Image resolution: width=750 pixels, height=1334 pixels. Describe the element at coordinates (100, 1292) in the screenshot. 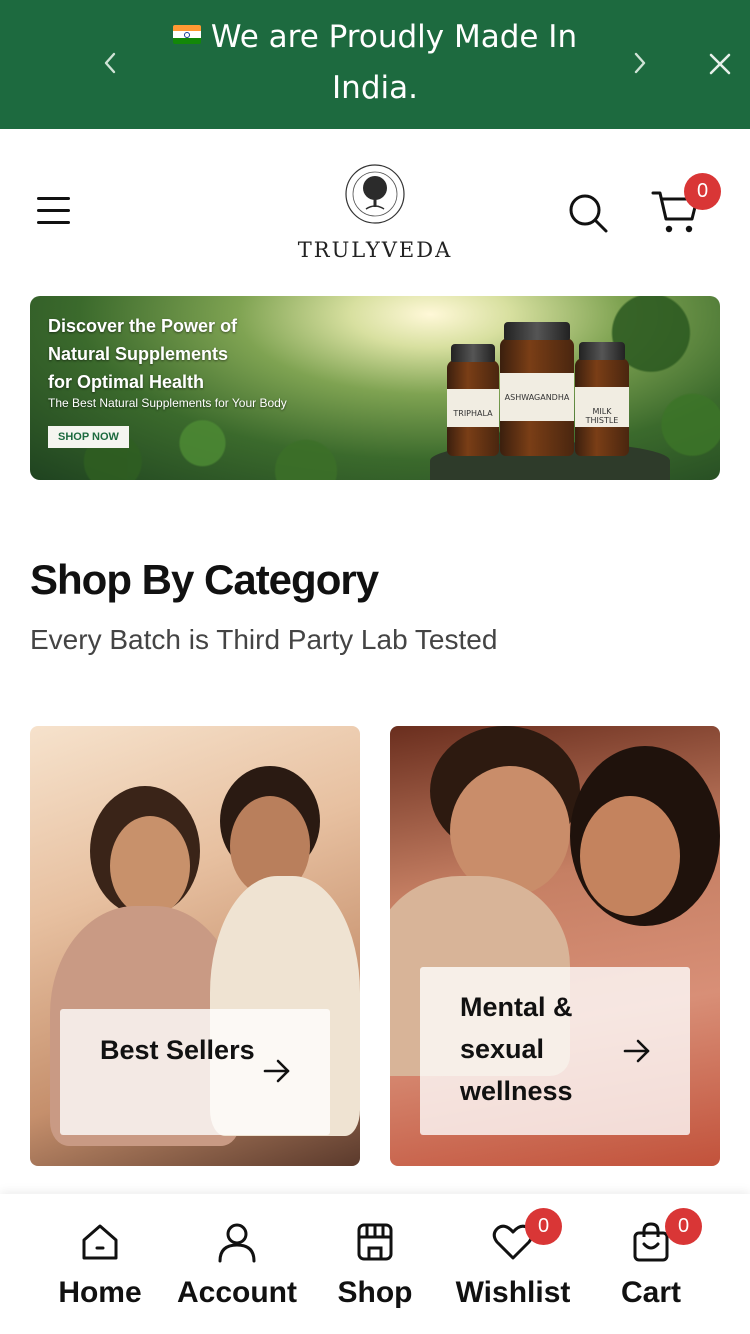

I see `nav-tab-label: Home` at that location.